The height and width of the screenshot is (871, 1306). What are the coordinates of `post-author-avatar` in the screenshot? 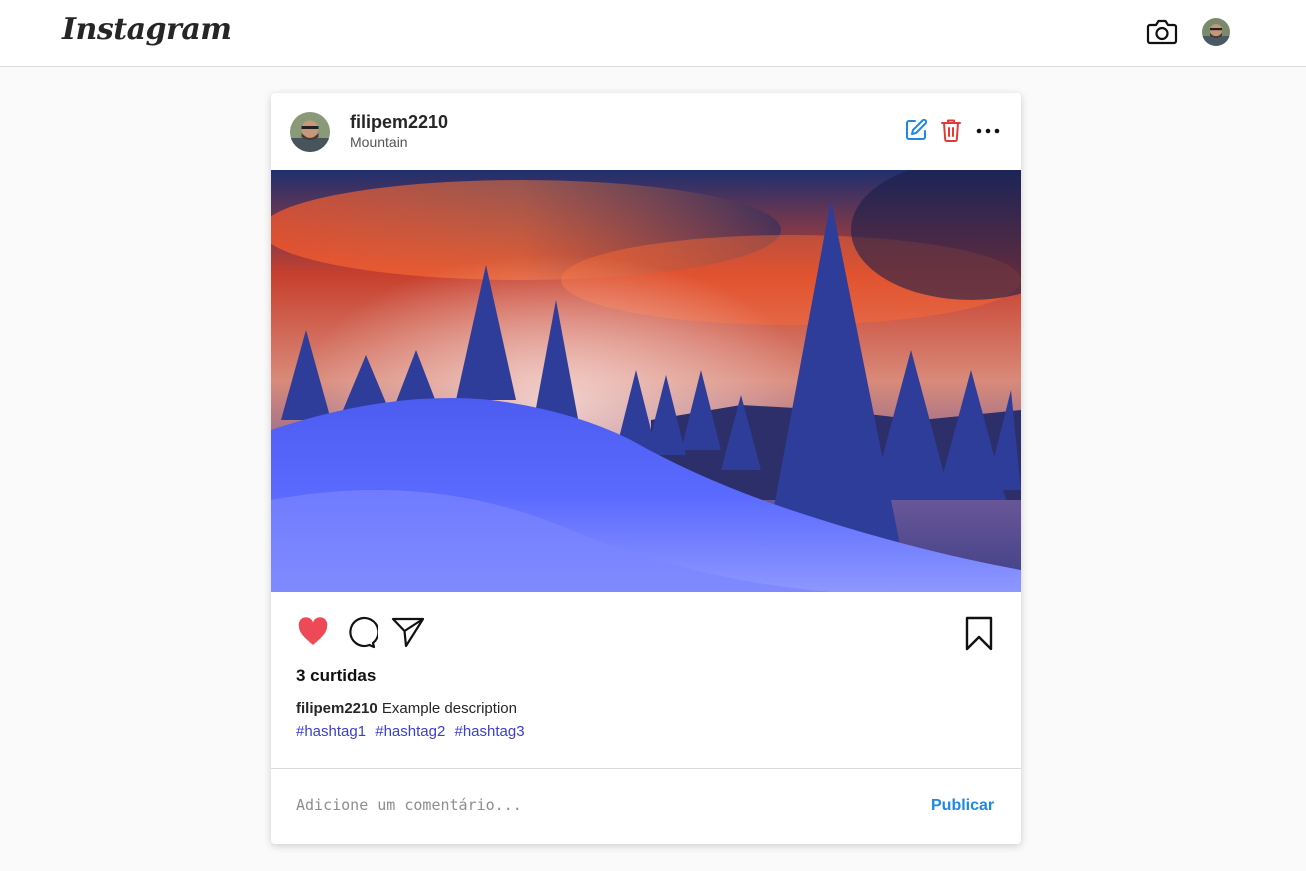 It's located at (310, 132).